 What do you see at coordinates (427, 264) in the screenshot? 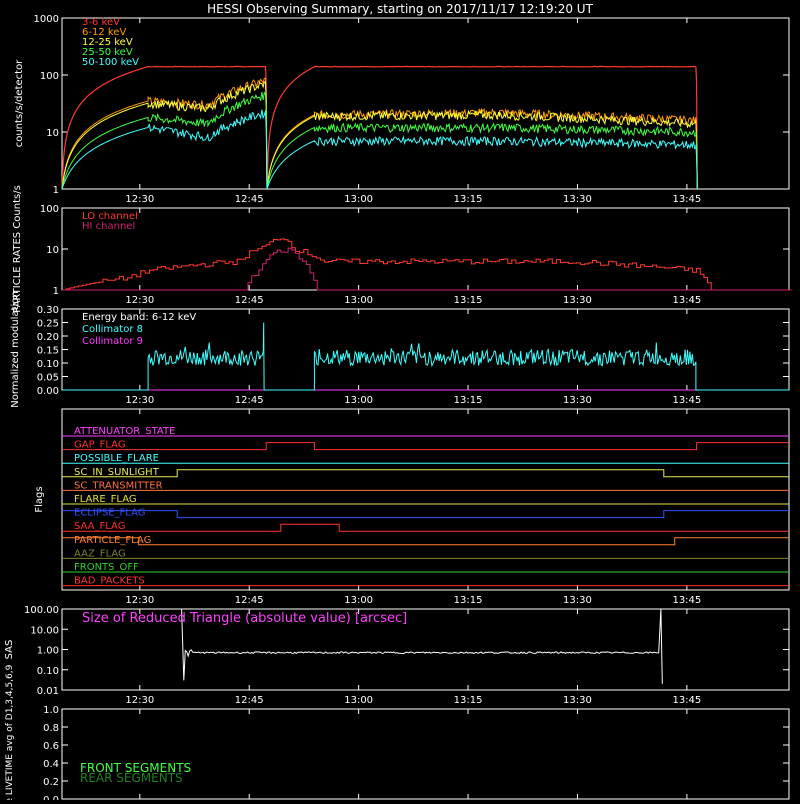
I see `series-line-LO-channel` at bounding box center [427, 264].